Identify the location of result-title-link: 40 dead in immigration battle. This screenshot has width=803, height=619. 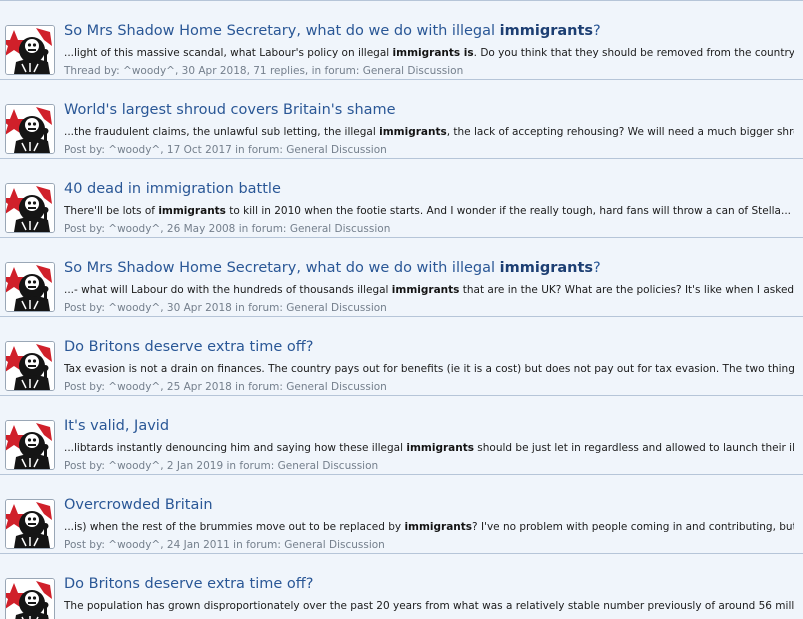
(172, 189).